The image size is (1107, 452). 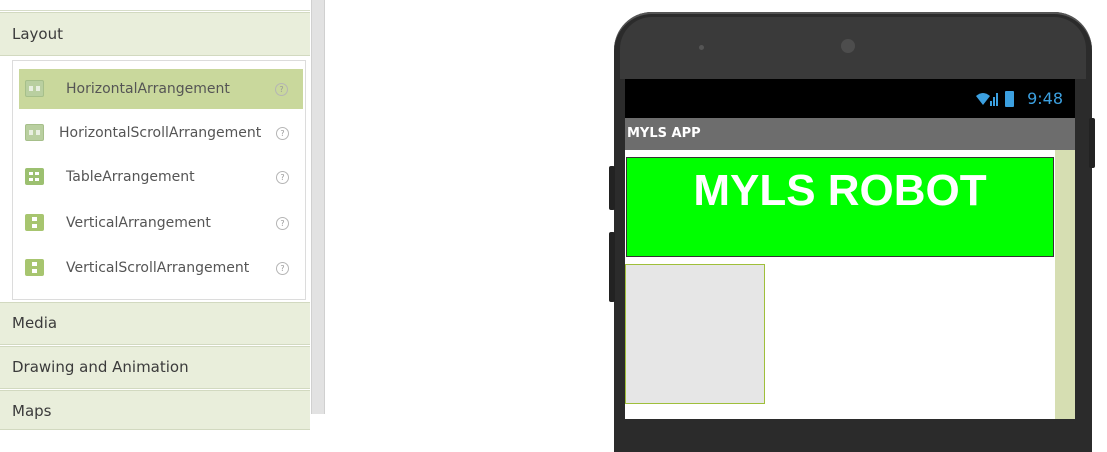 I want to click on phone-sensor-dot, so click(x=701, y=47).